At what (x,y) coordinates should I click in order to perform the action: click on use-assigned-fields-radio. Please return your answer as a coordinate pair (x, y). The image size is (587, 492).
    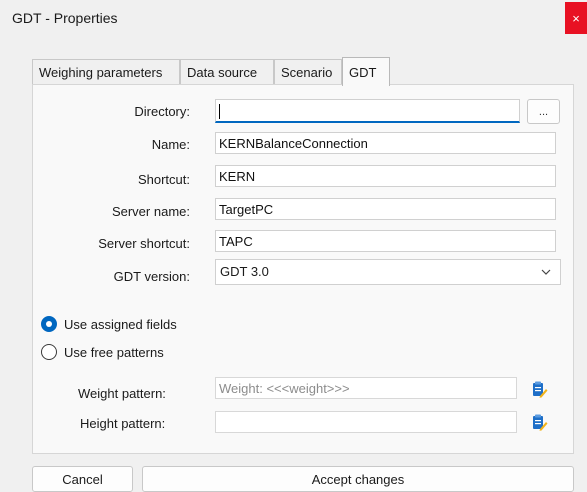
    Looking at the image, I should click on (49, 324).